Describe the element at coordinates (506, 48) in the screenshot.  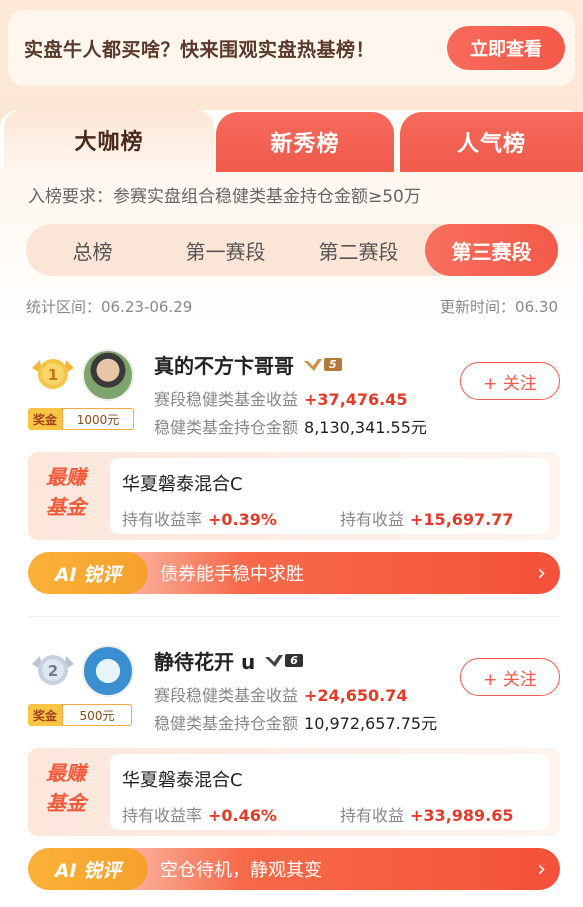
I see `view-now-button: 立即查看` at that location.